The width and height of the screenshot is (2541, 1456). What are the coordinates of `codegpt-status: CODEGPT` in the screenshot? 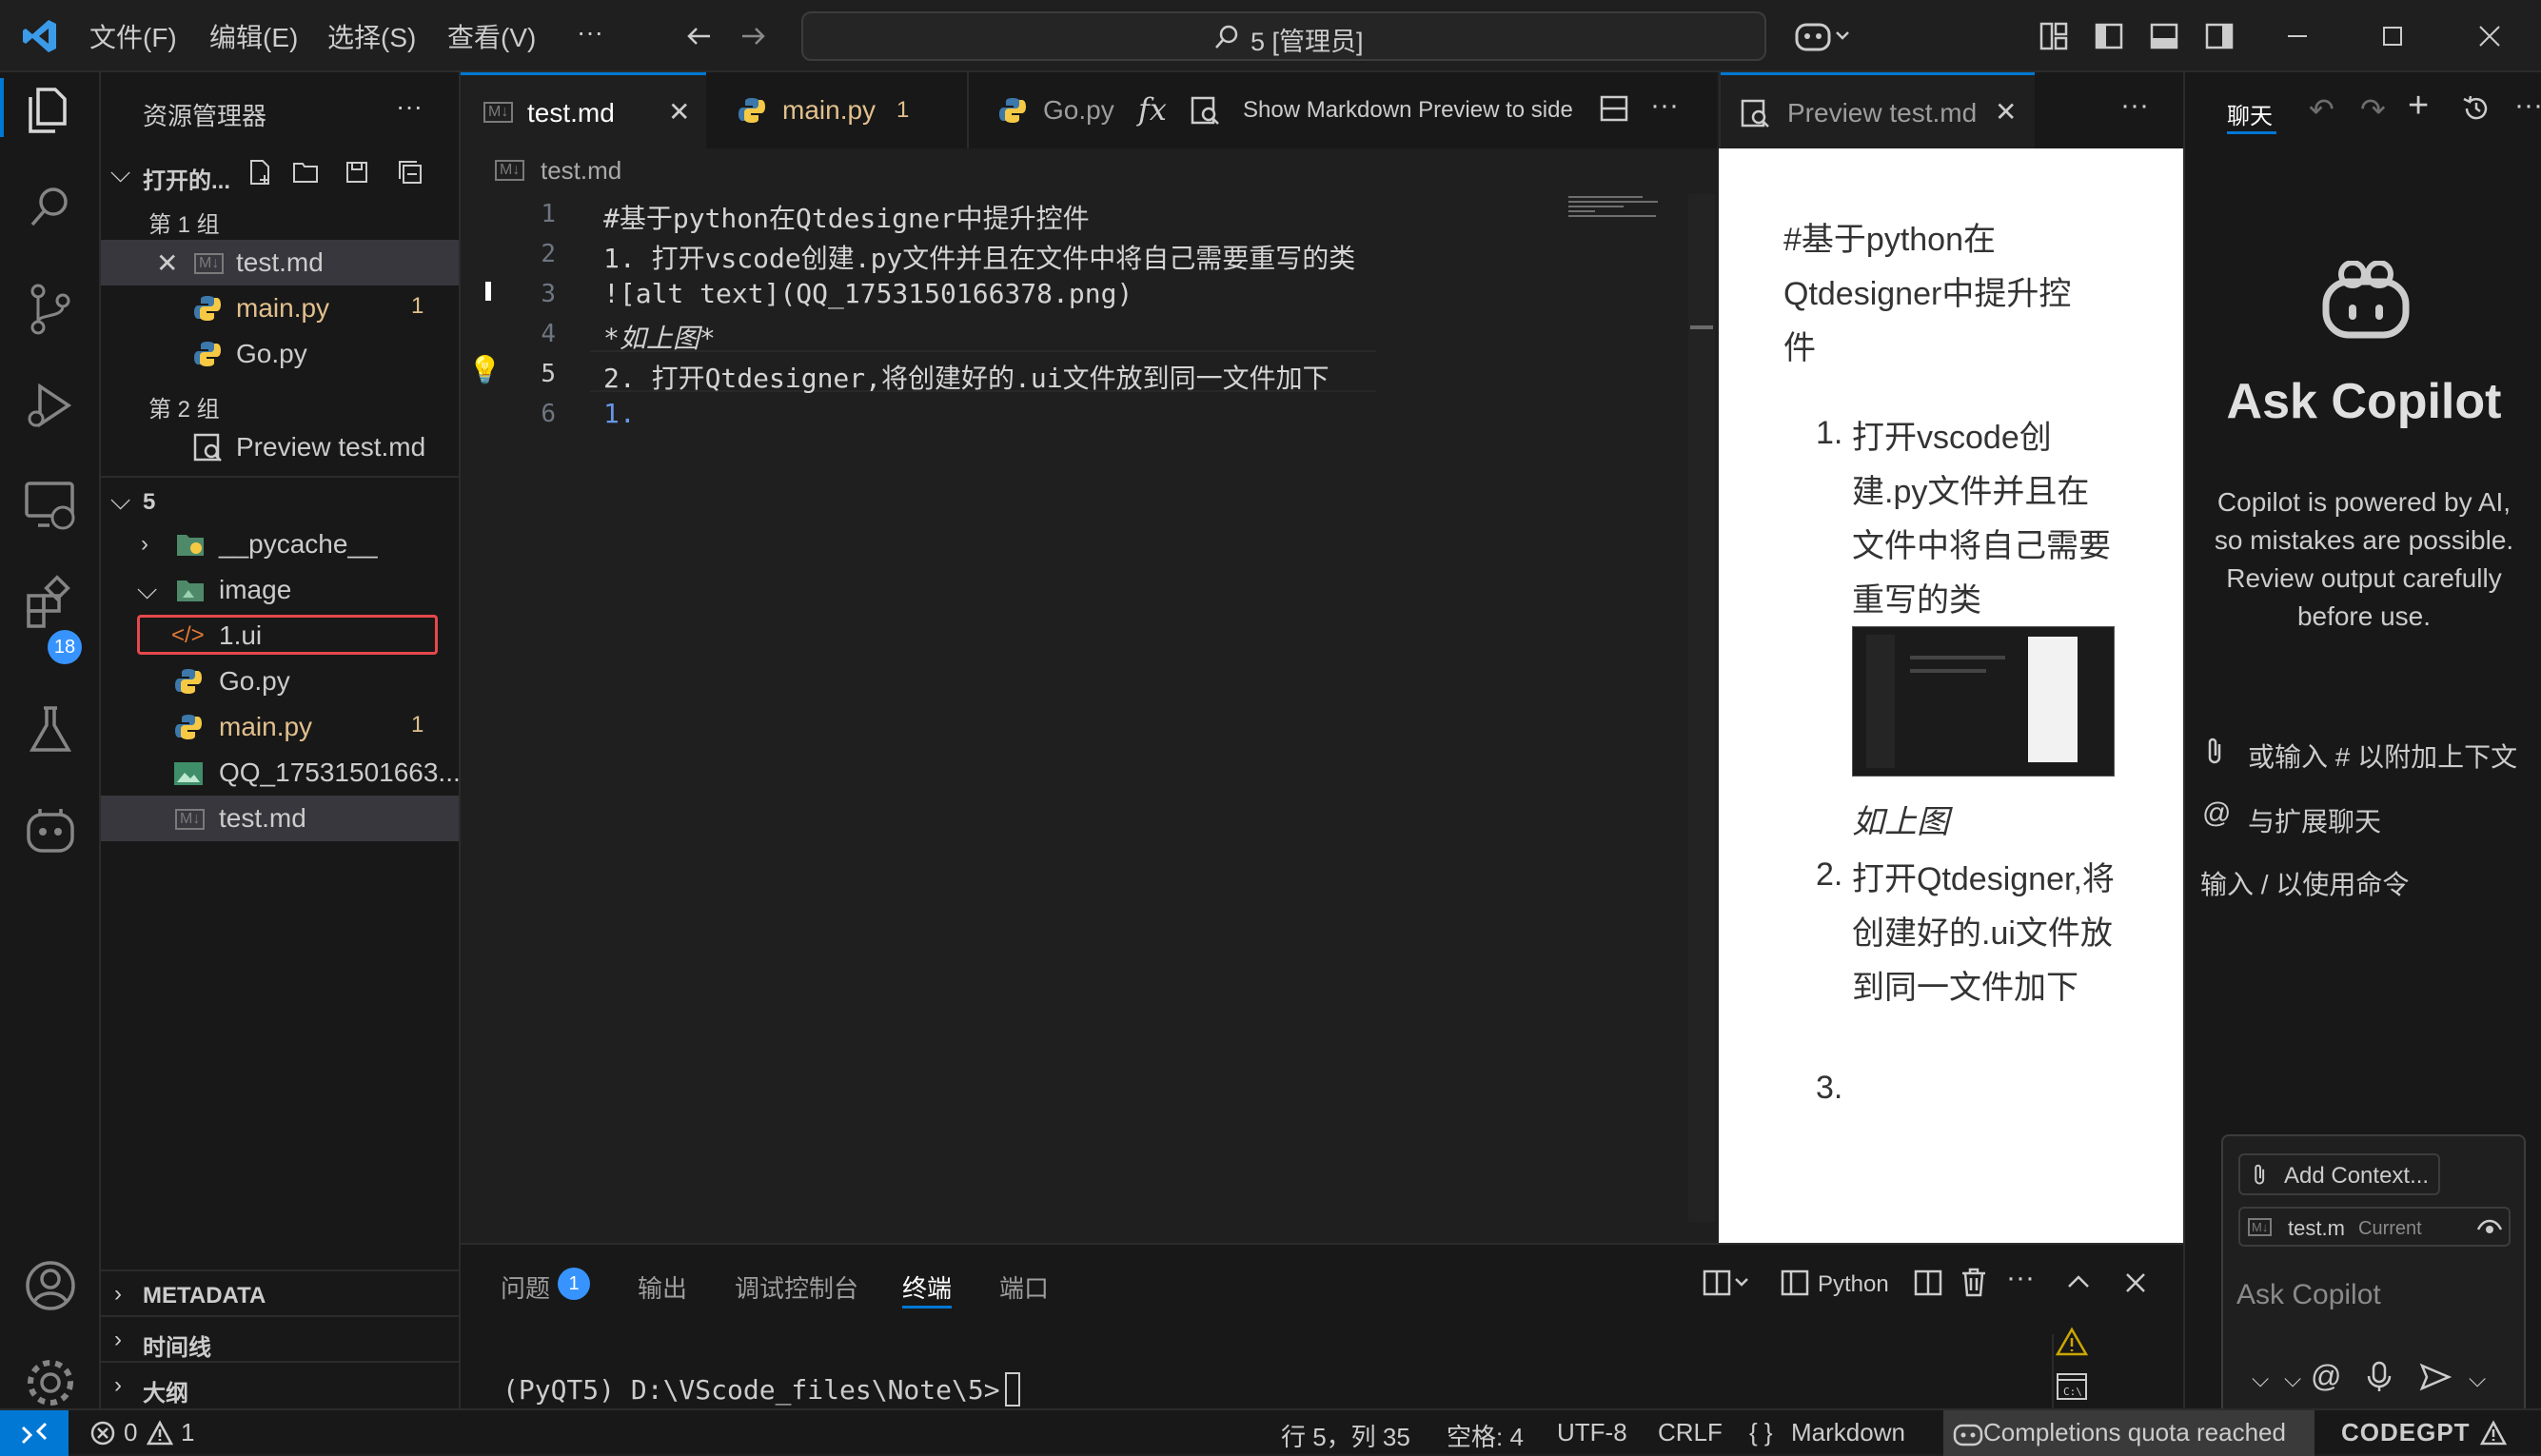 It's located at (2406, 1432).